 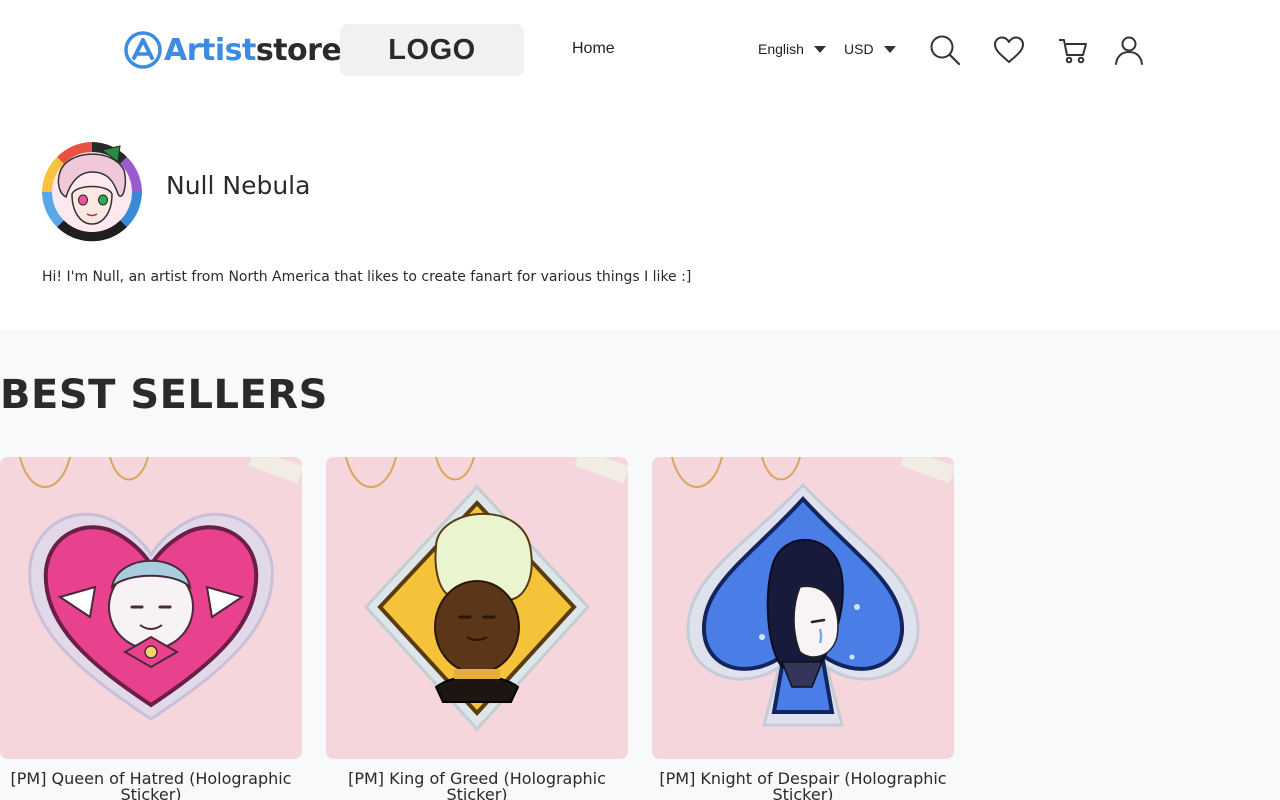 I want to click on language-value: English, so click(x=781, y=49).